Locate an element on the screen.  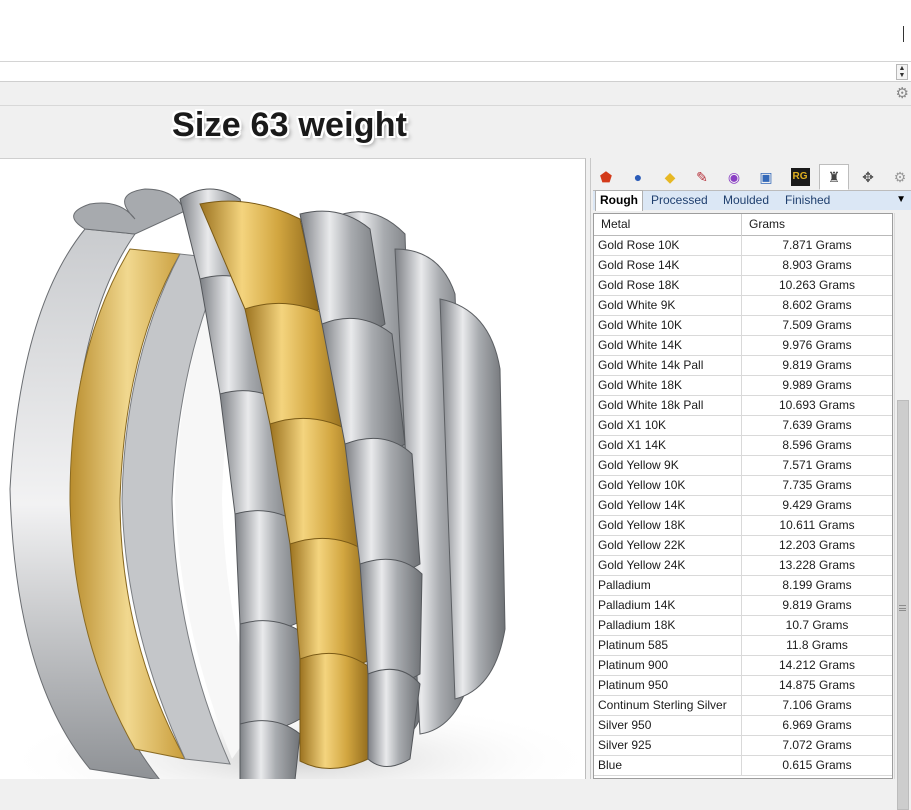
metal-cell: Blue is located at coordinates (668, 766).